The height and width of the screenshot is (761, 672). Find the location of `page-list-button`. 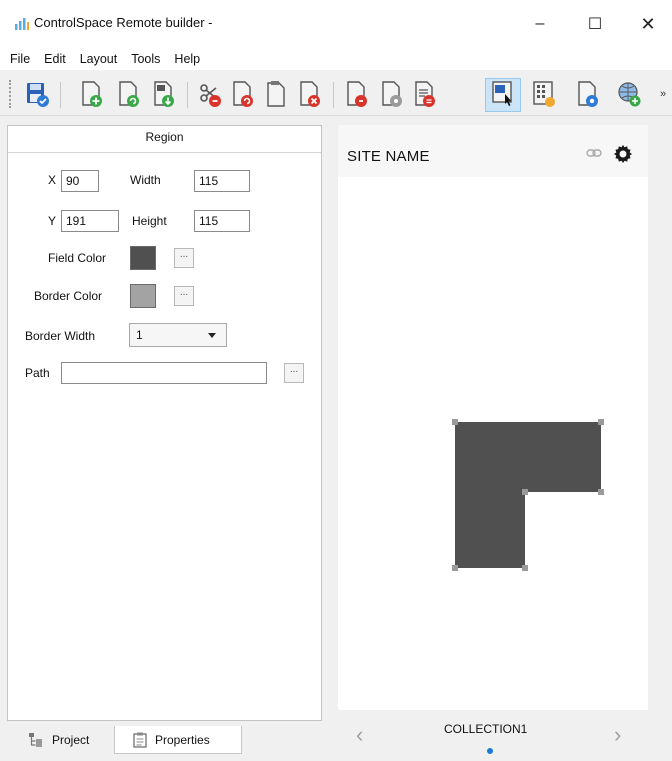

page-list-button is located at coordinates (425, 94).